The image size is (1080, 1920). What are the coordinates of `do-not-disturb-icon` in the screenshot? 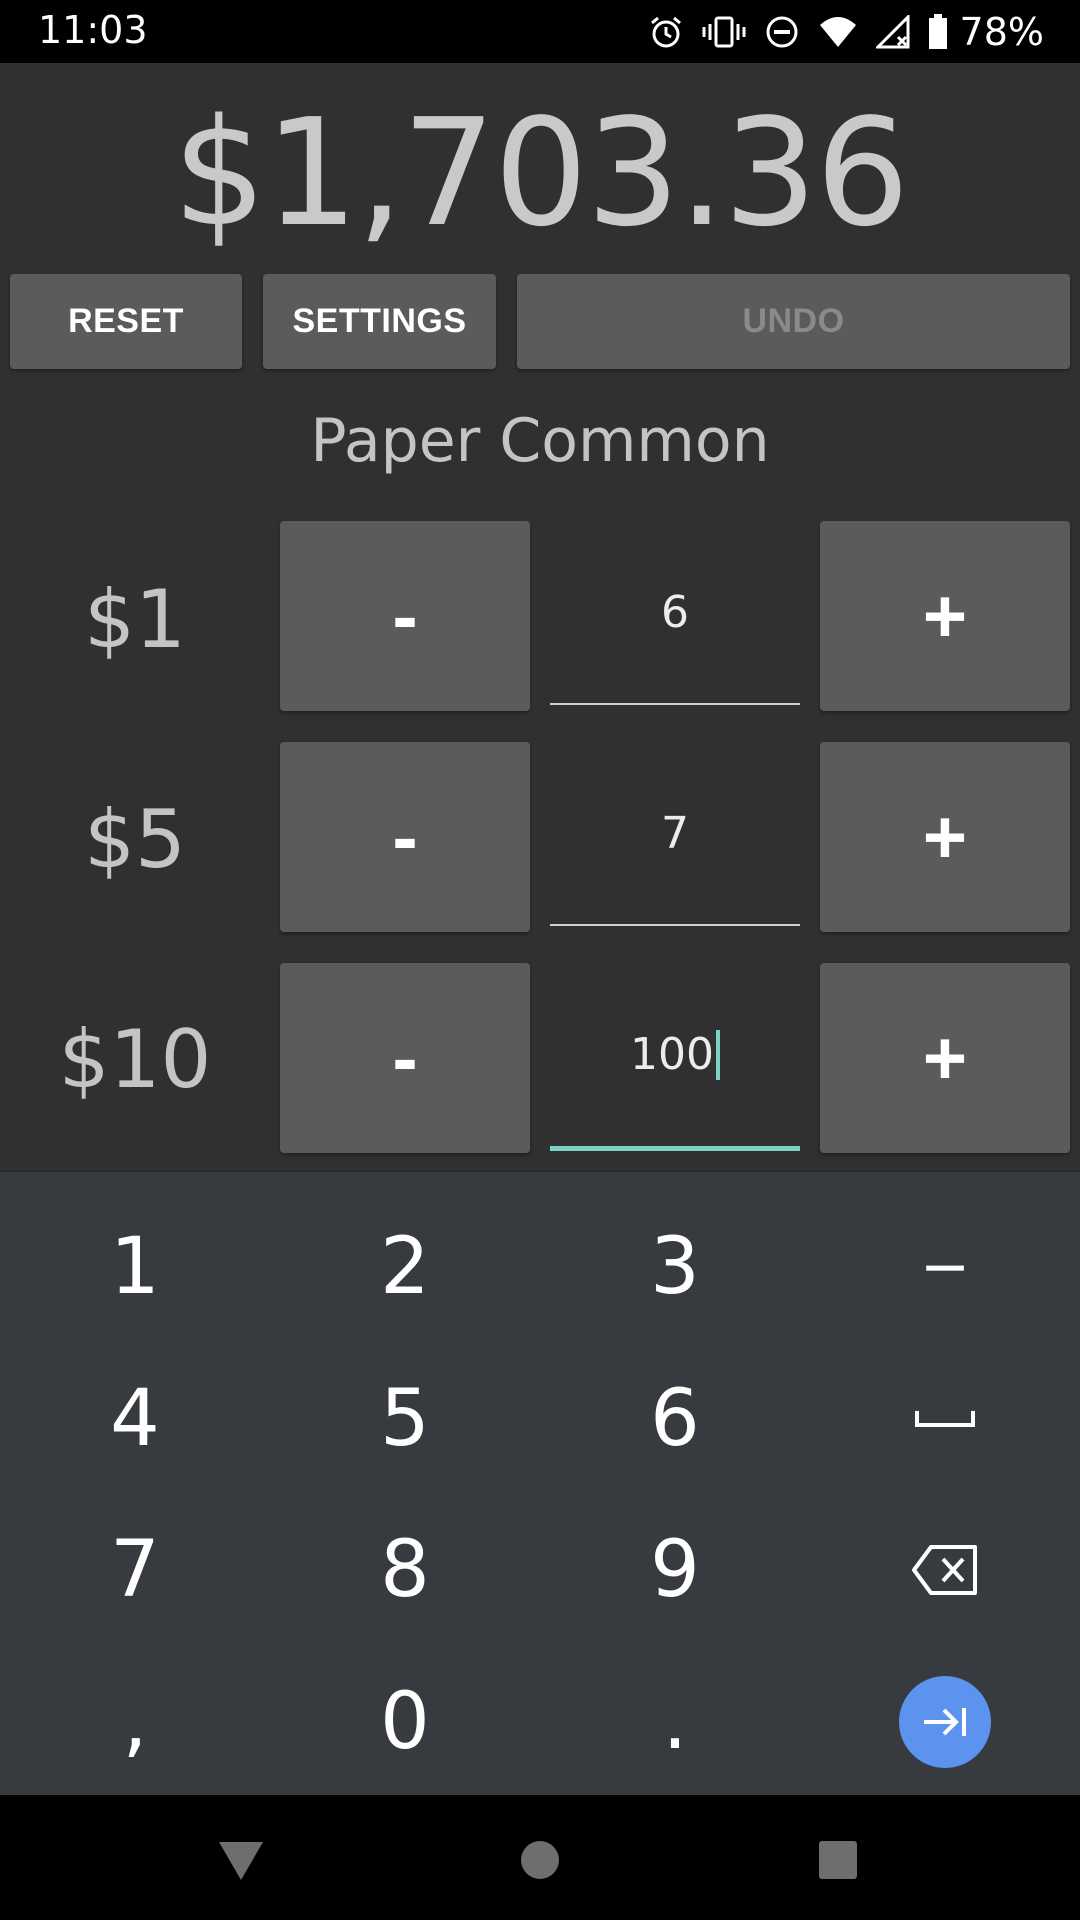 It's located at (782, 32).